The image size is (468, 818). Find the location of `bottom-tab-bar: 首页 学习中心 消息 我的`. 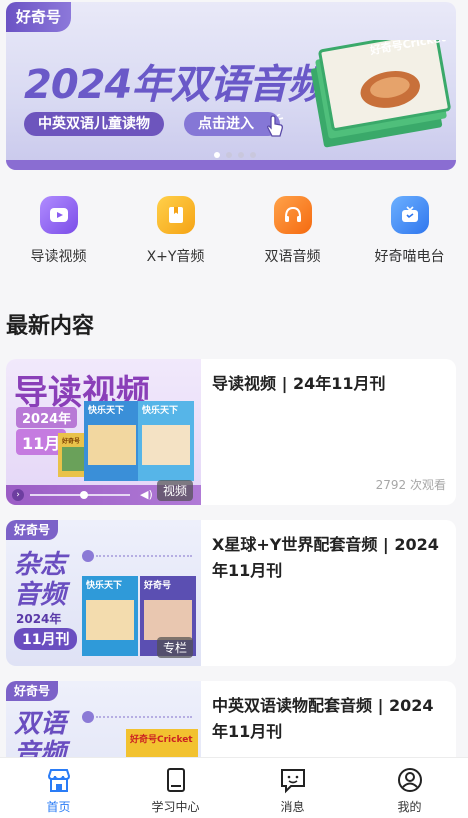

bottom-tab-bar: 首页 学习中心 消息 我的 is located at coordinates (234, 787).